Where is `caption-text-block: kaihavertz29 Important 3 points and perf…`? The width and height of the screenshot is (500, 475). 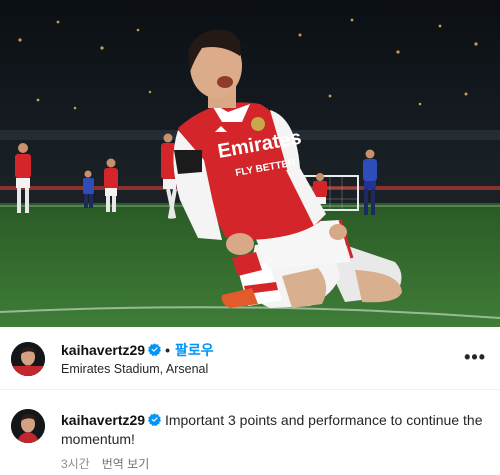
caption-text-block: kaihavertz29 Important 3 points and perf… is located at coordinates (276, 430).